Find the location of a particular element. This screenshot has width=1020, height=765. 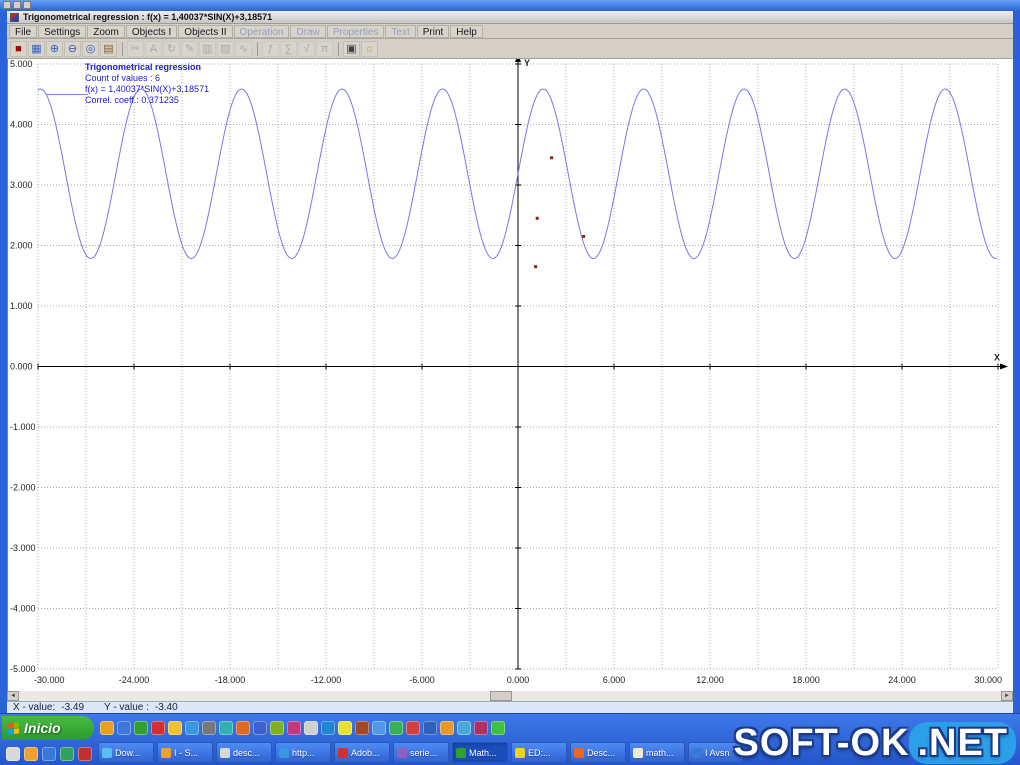

zoom-window-icon: ◎ is located at coordinates (90, 48).